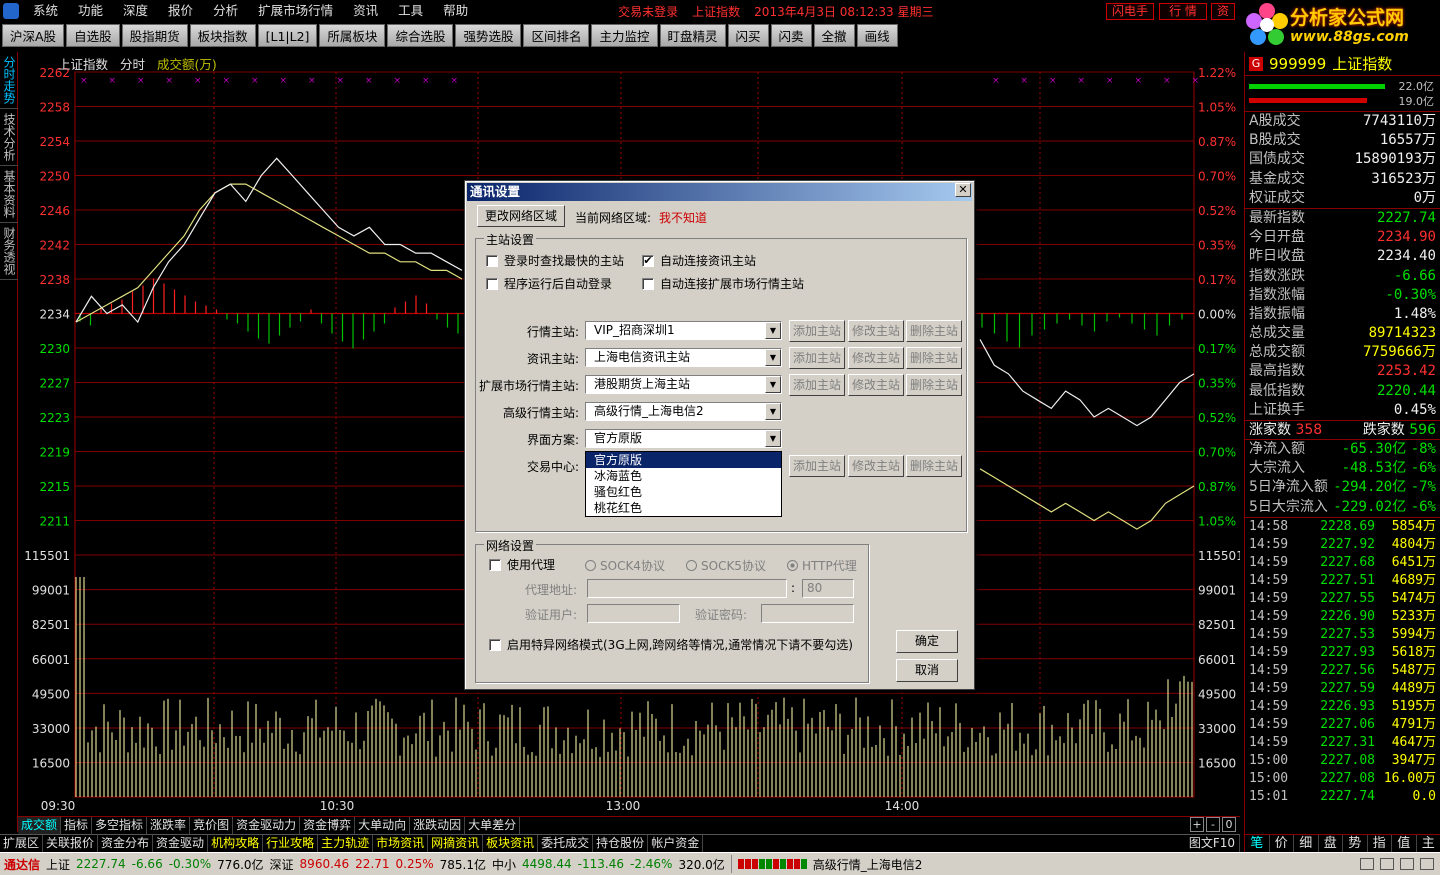 This screenshot has height=875, width=1440. I want to click on close-icon: ✕, so click(963, 190).